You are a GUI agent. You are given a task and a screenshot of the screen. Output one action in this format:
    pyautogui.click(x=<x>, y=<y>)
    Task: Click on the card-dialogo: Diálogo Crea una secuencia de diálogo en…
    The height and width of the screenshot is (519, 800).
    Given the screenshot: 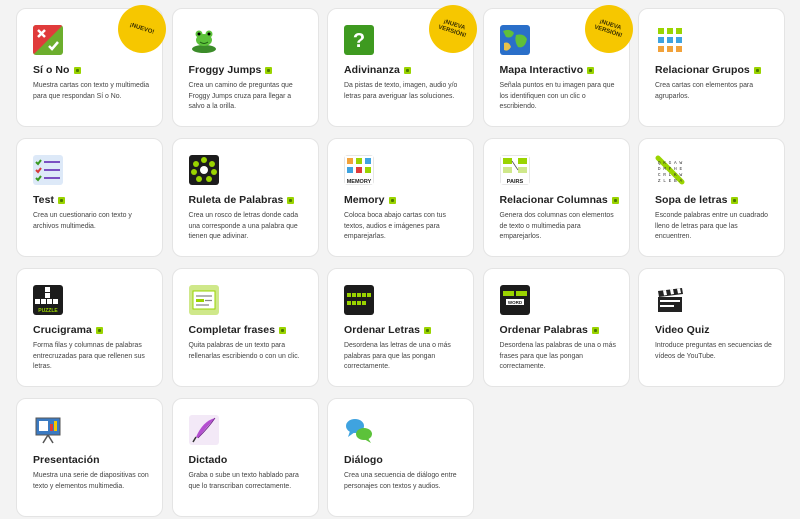 What is the action you would take?
    pyautogui.click(x=400, y=457)
    